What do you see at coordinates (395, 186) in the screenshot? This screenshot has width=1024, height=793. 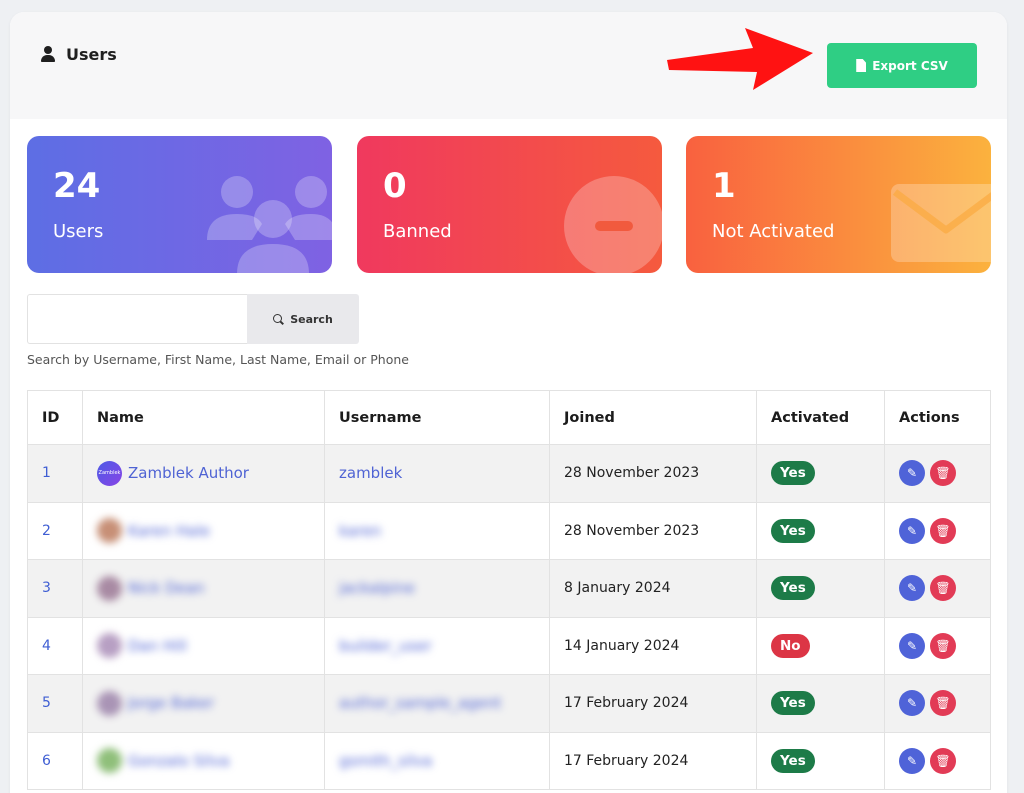 I see `banned-count: 0` at bounding box center [395, 186].